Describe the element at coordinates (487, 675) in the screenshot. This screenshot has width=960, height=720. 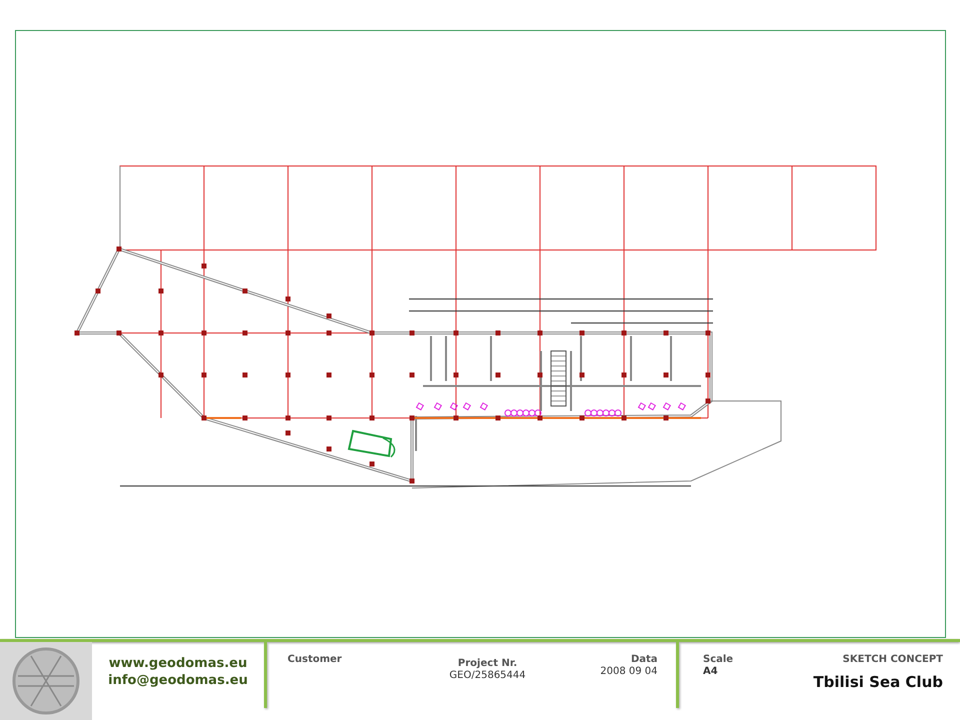
I see `project-number-value: GEO/25865444` at that location.